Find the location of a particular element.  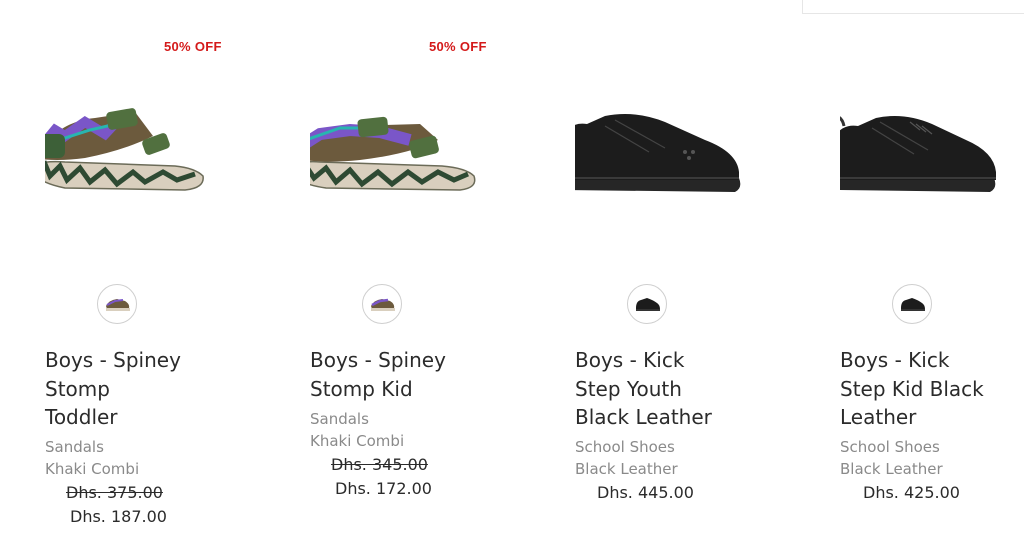

original-price: Dhs. 345.00 is located at coordinates (379, 464).